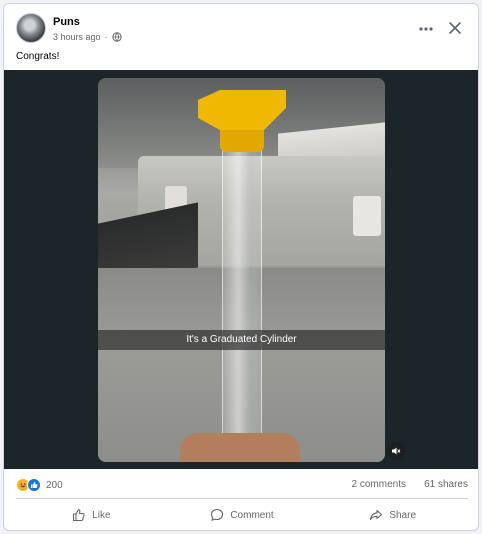  I want to click on post-meta: 3 hours ago ·, so click(87, 37).